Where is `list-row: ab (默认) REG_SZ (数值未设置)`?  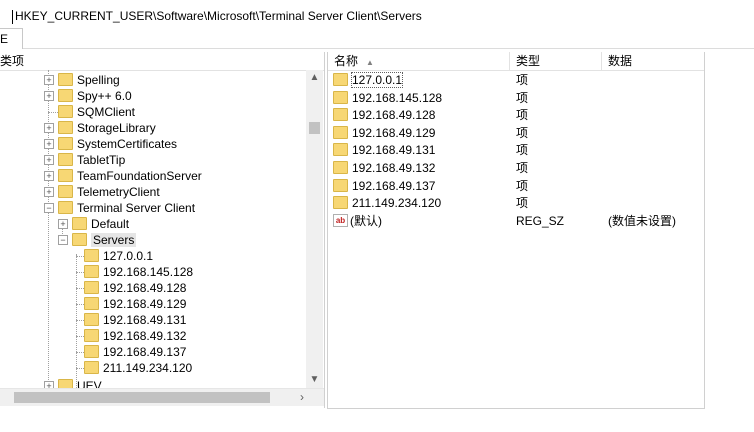
list-row: ab (默认) REG_SZ (数值未设置) is located at coordinates (516, 221).